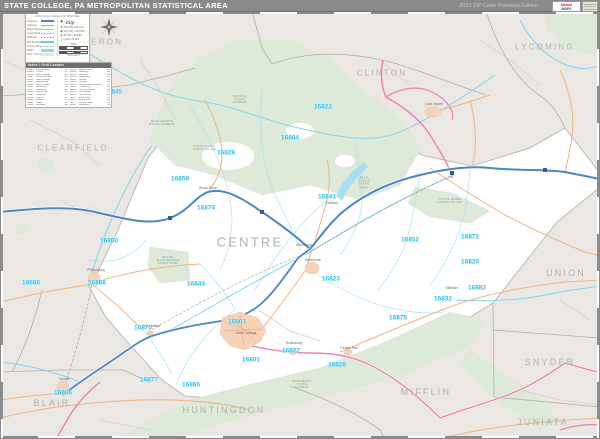 This screenshot has height=439, width=600. I want to click on zip-label-16859: 16859, so click(180, 179).